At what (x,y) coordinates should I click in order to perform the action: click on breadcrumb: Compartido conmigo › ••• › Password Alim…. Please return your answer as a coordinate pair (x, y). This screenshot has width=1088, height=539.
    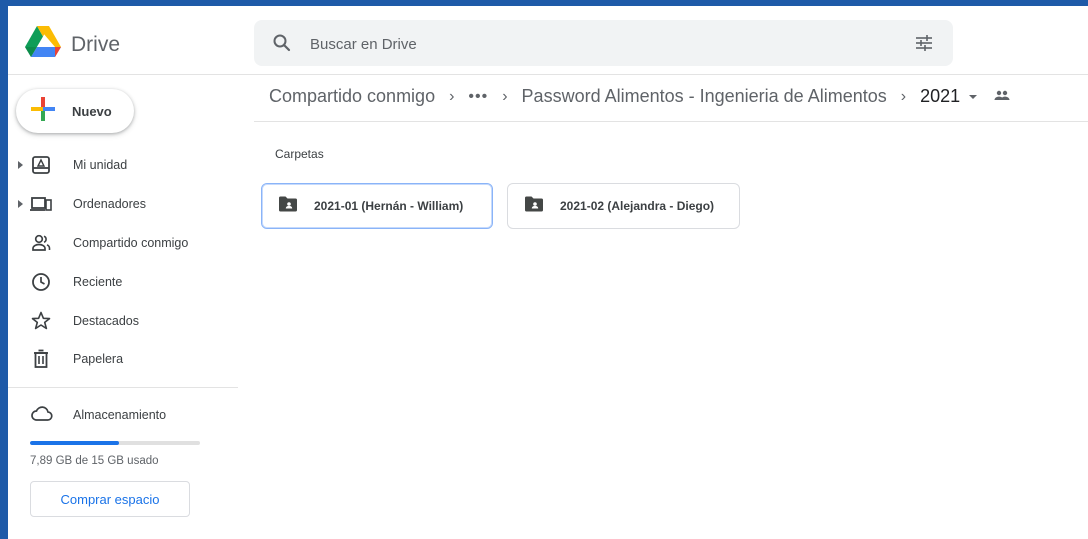
    Looking at the image, I should click on (640, 96).